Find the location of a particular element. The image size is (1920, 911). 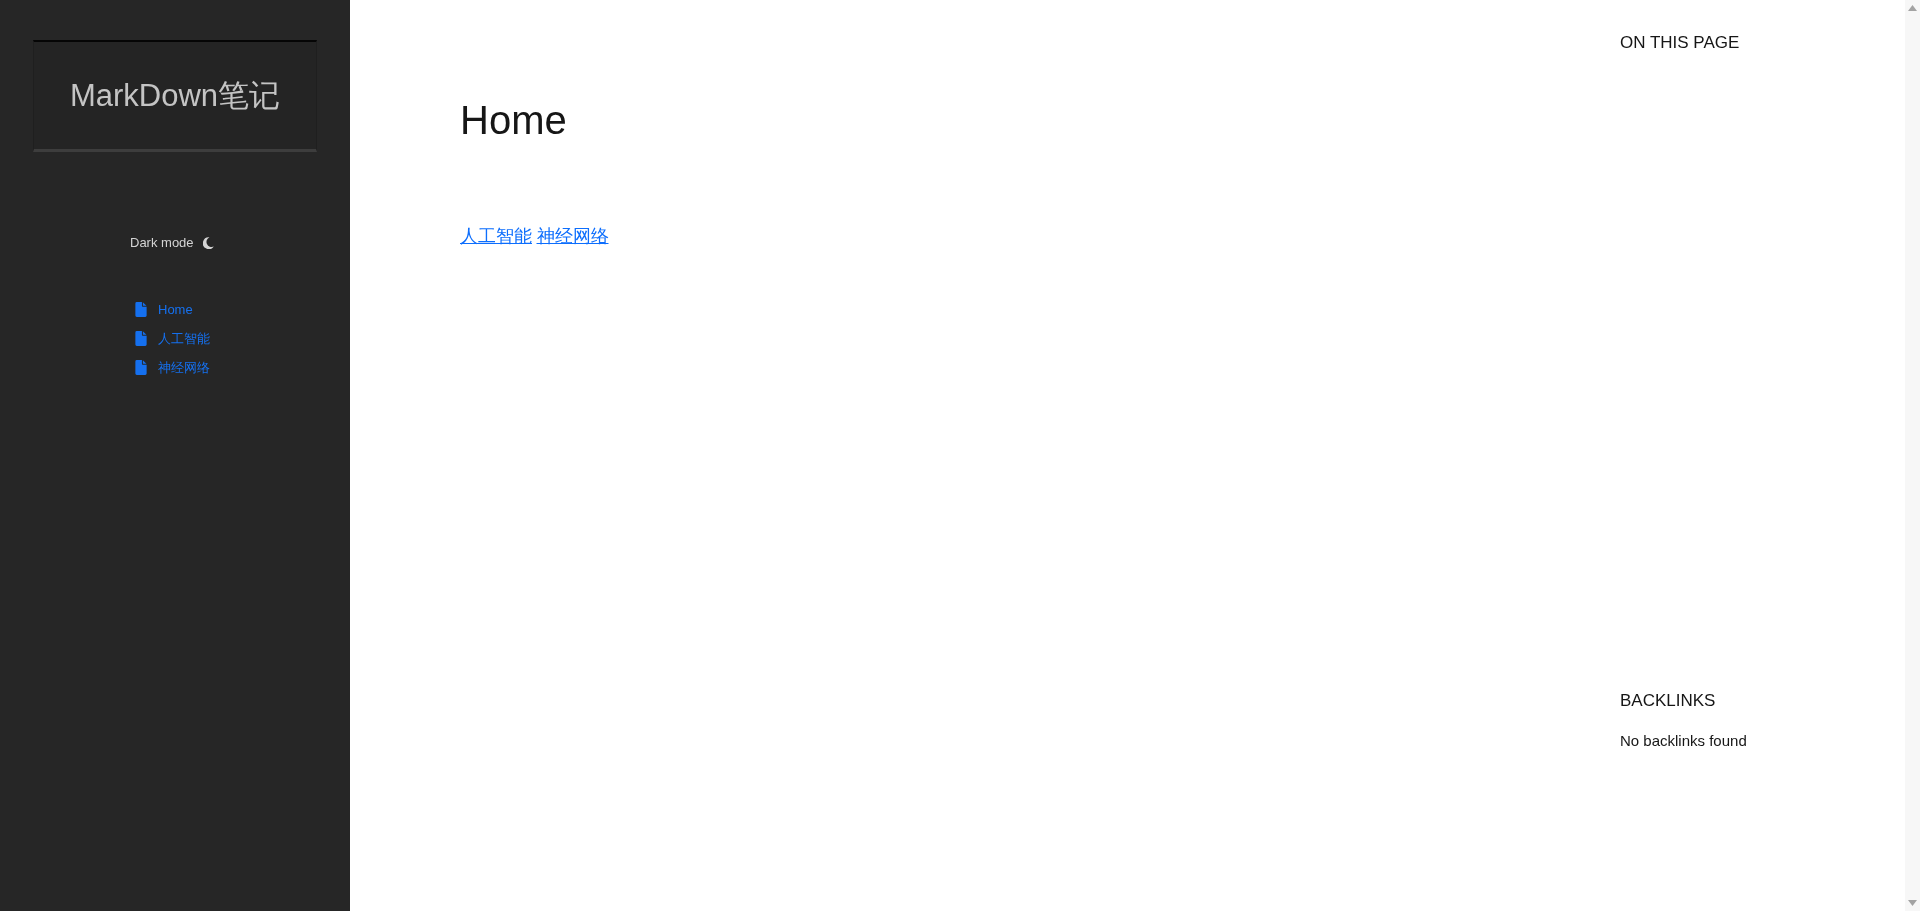

scroll-down-icon is located at coordinates (1912, 903).